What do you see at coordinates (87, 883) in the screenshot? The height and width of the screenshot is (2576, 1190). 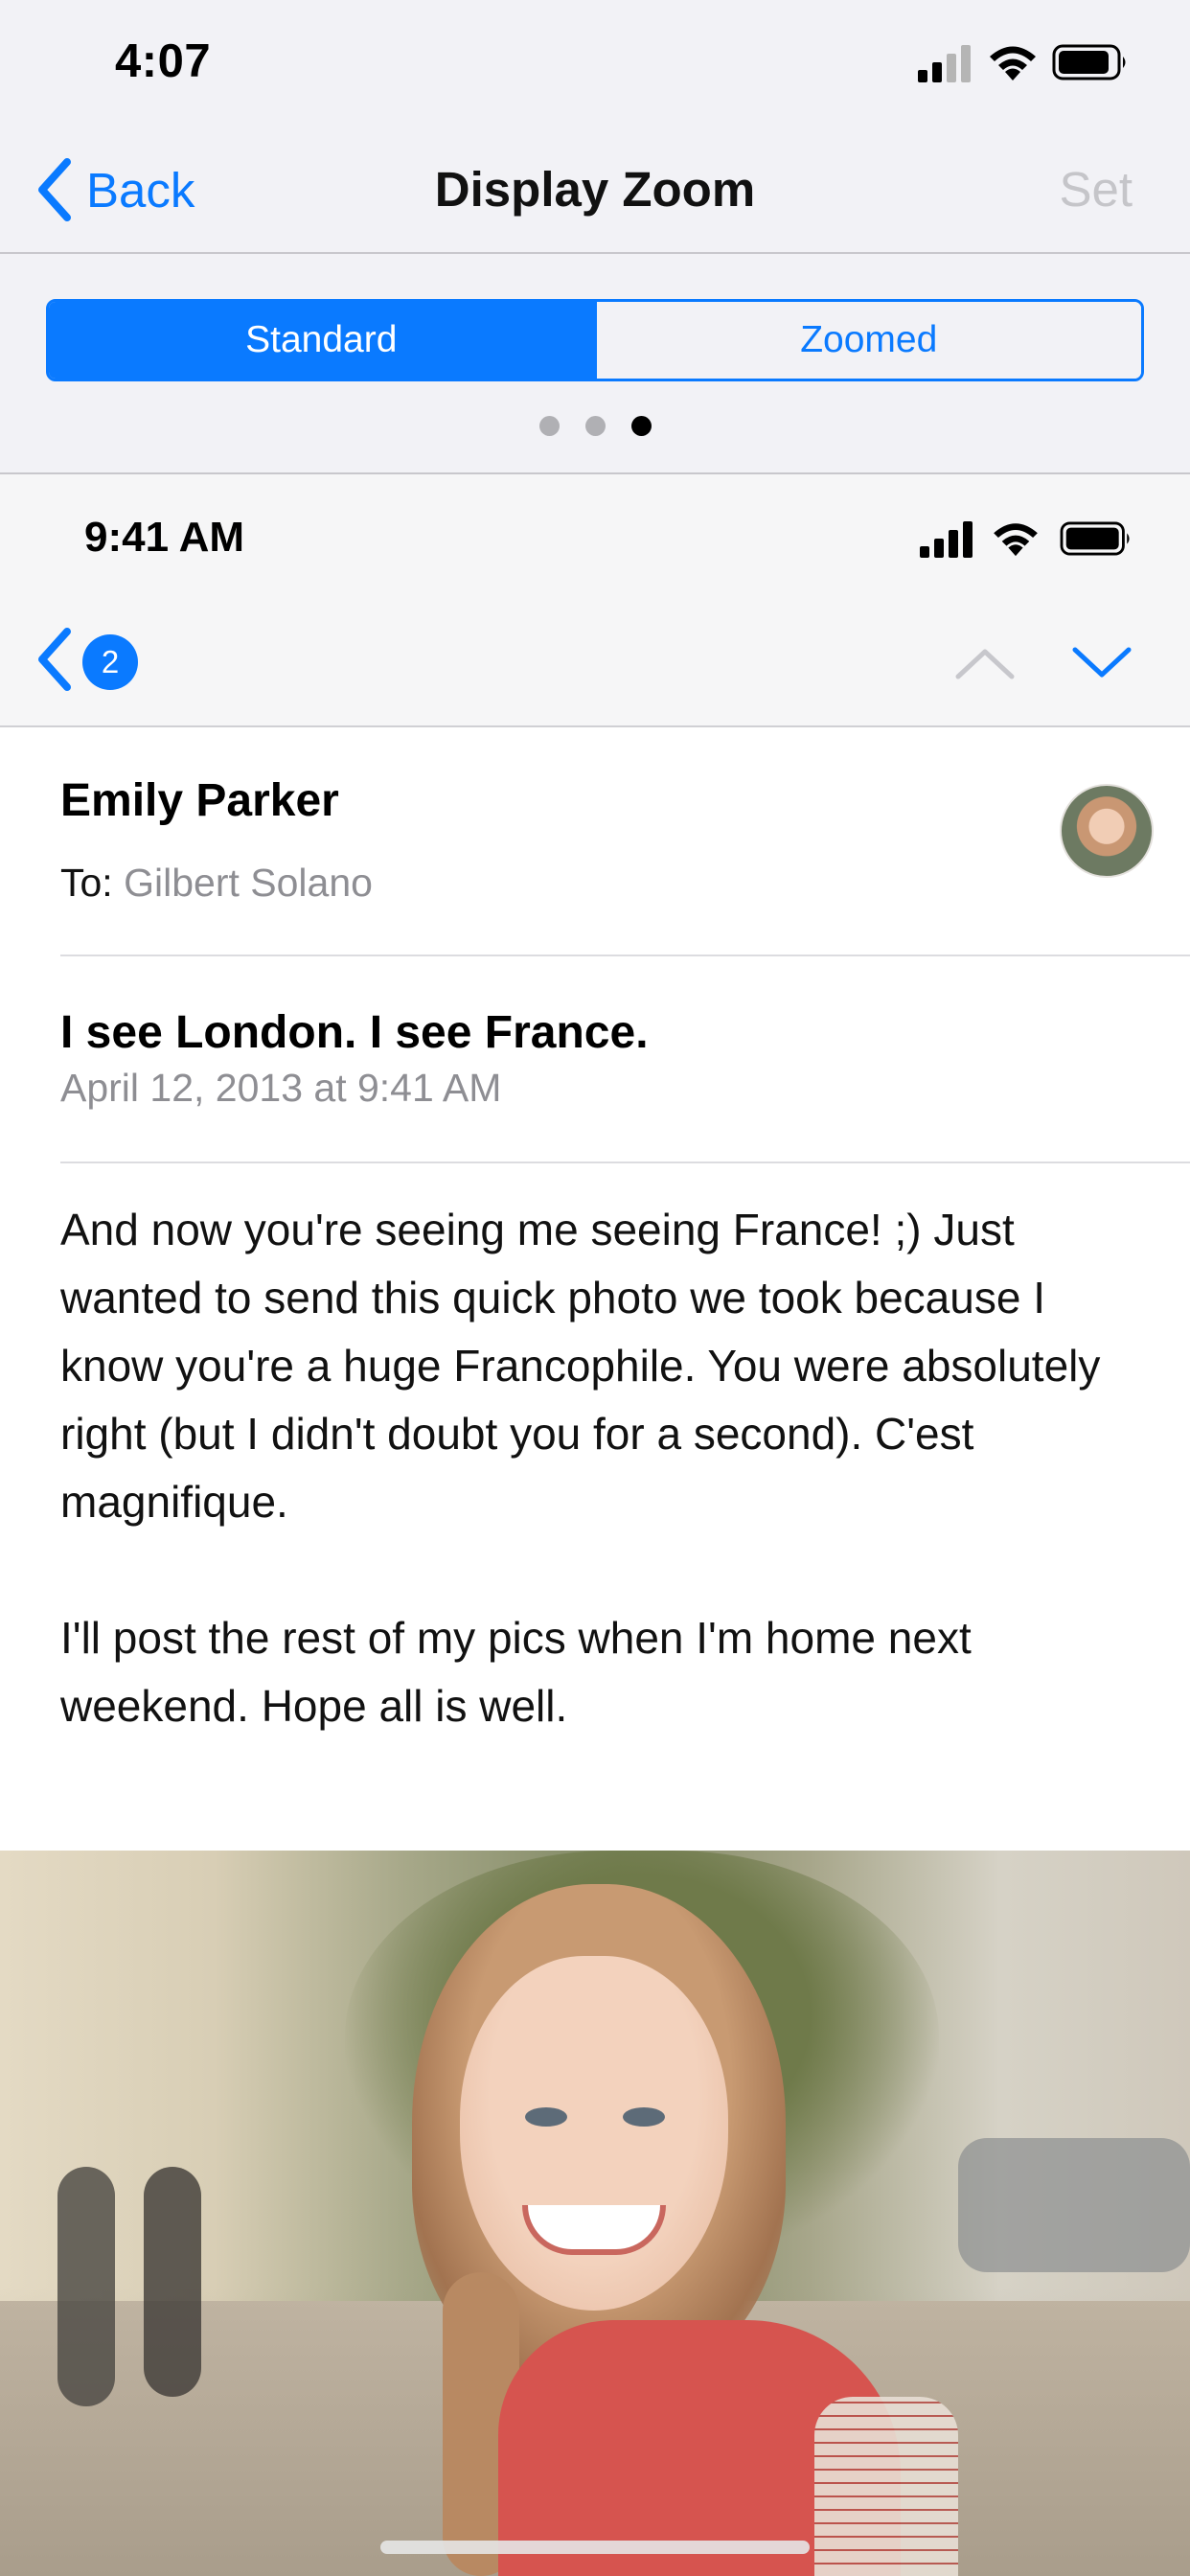 I see `to-label: To:` at bounding box center [87, 883].